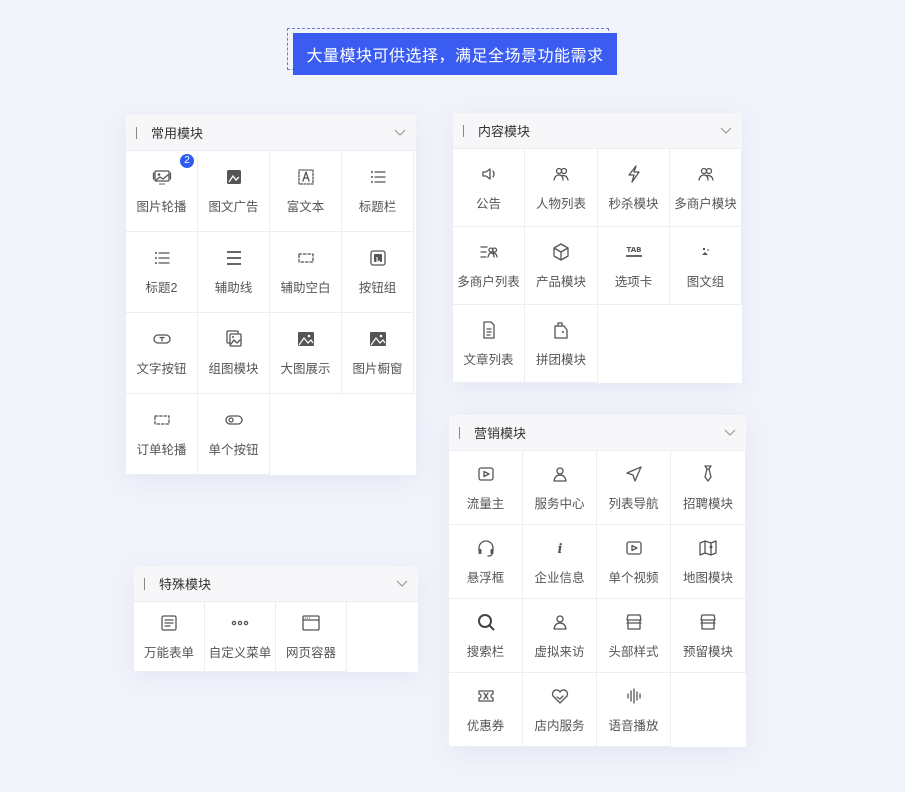 This screenshot has height=792, width=905. Describe the element at coordinates (162, 177) in the screenshot. I see `image-carousel-icon` at that location.